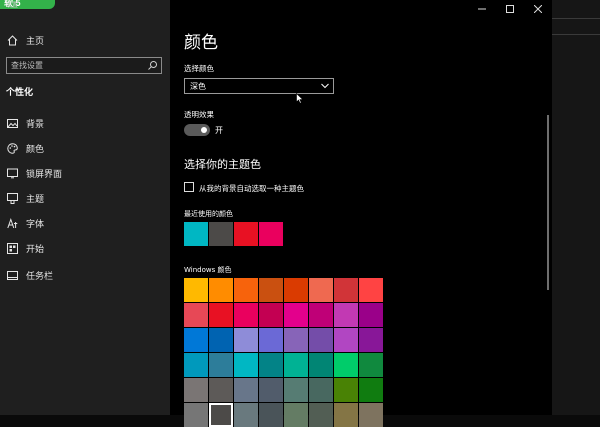  I want to click on nav-home: 主页, so click(85, 40).